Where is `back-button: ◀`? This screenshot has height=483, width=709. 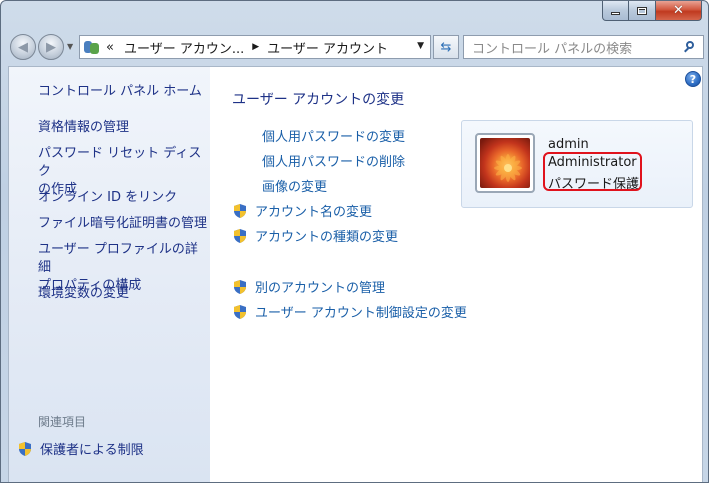
back-button: ◀ is located at coordinates (23, 47).